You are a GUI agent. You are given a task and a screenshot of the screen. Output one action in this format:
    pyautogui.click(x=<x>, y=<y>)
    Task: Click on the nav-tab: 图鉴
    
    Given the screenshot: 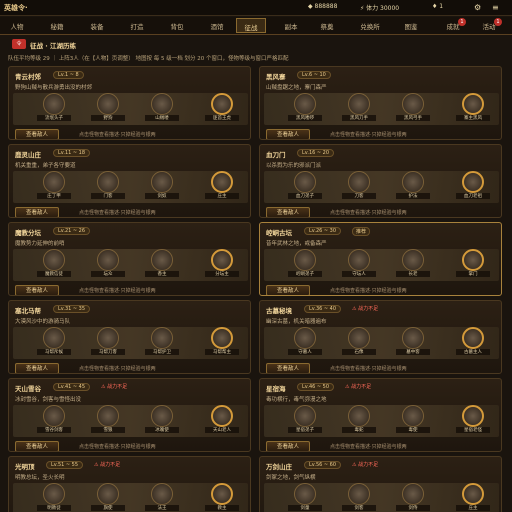 What is the action you would take?
    pyautogui.click(x=411, y=26)
    